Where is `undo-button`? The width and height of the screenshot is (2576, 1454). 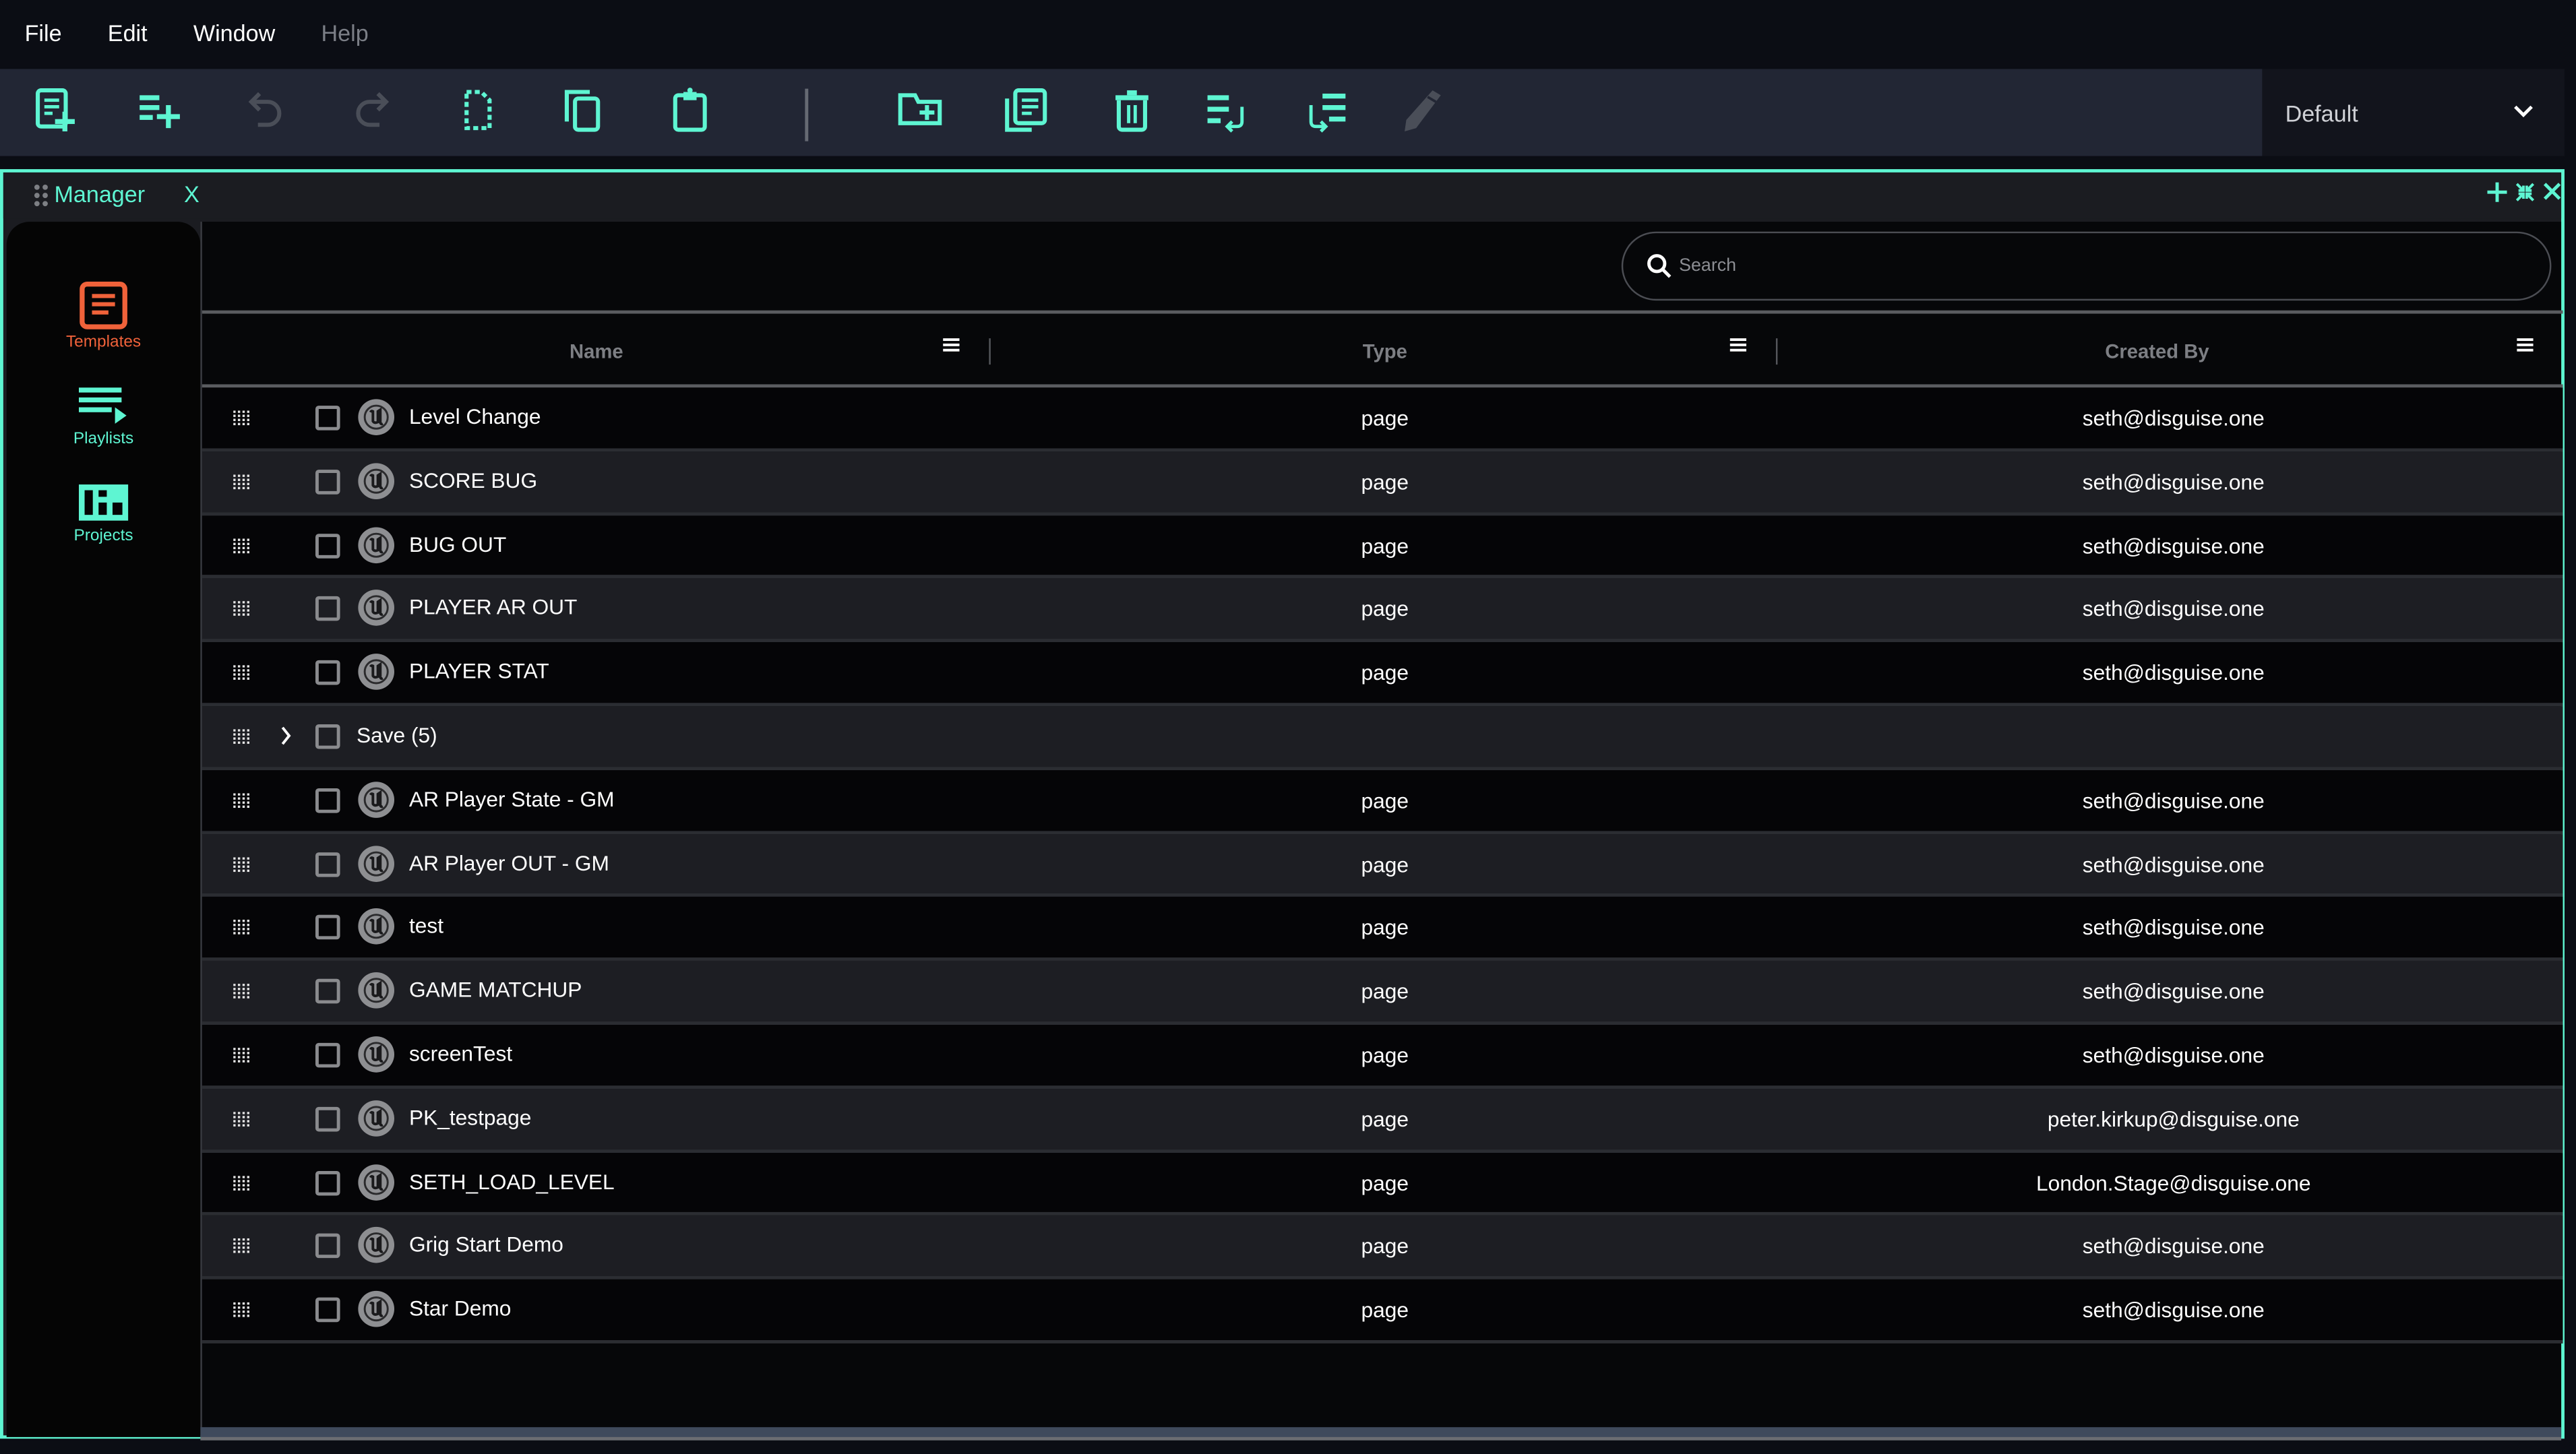
undo-button is located at coordinates (266, 110).